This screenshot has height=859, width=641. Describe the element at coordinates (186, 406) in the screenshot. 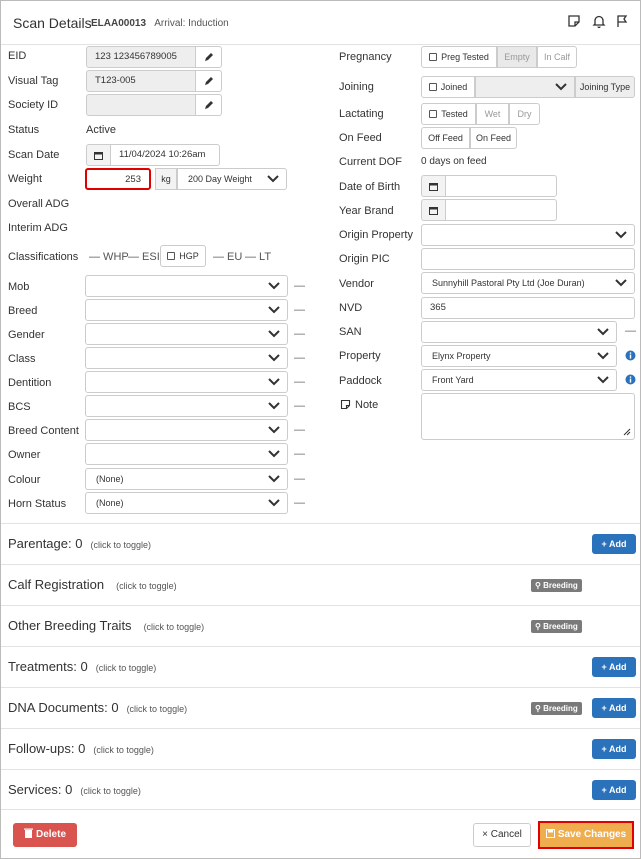

I see `bcs-select` at that location.